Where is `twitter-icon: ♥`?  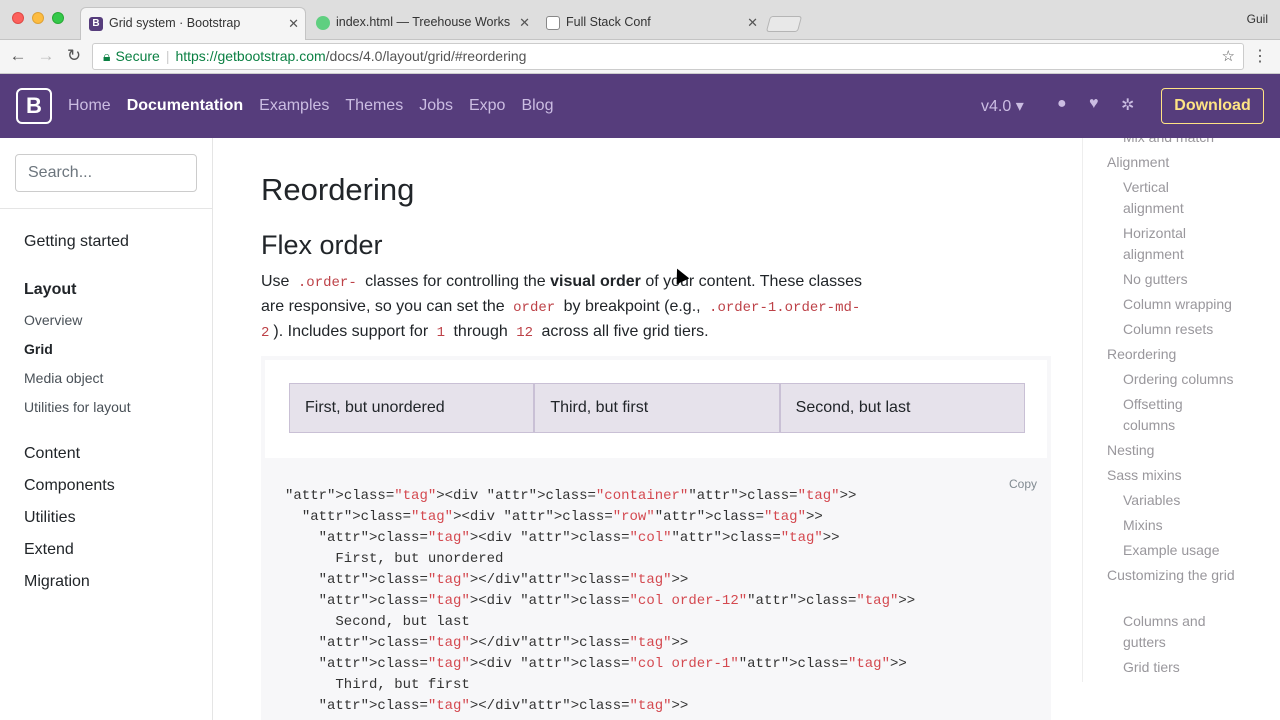
twitter-icon: ♥ is located at coordinates (1094, 104).